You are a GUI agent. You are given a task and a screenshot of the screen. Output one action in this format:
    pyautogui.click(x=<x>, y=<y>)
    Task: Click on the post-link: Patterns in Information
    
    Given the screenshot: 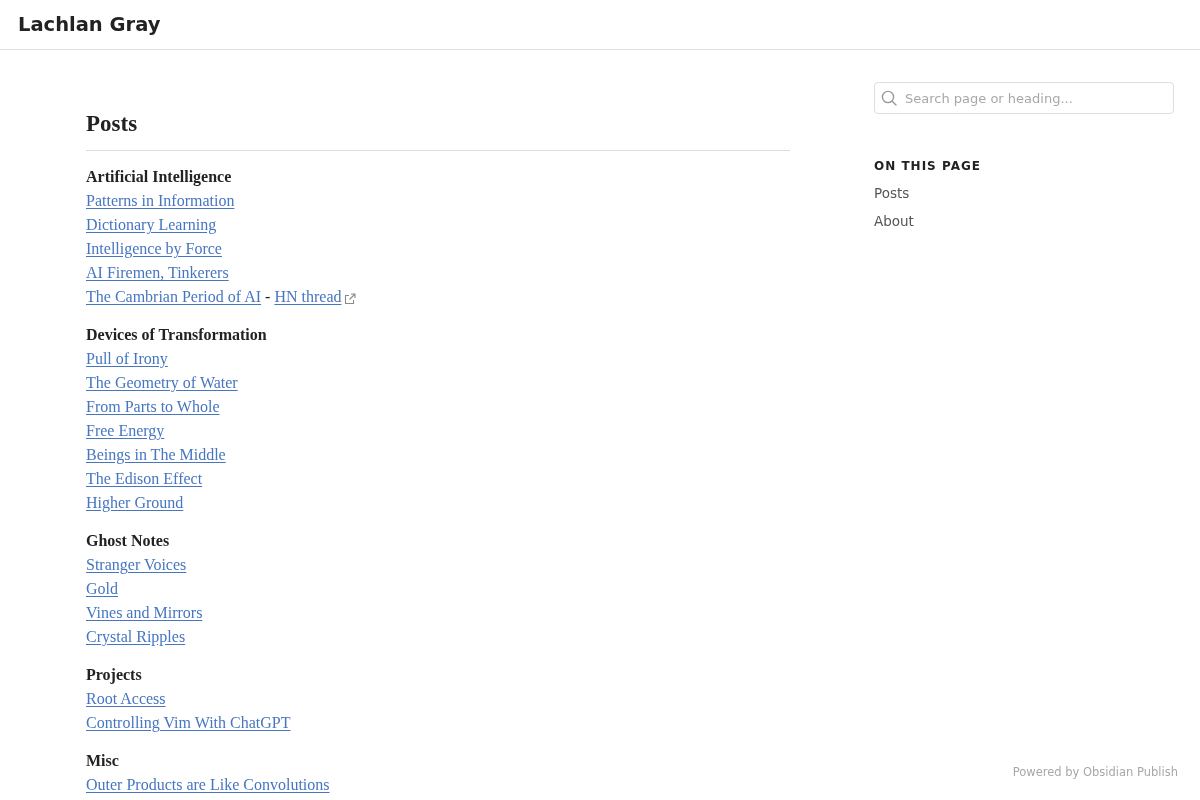 What is the action you would take?
    pyautogui.click(x=160, y=201)
    